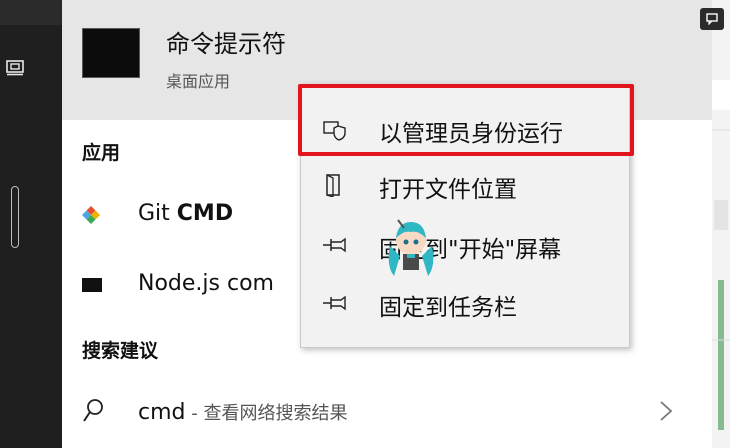 The width and height of the screenshot is (730, 448). What do you see at coordinates (448, 308) in the screenshot?
I see `menu-item-label: 固定到任务栏` at bounding box center [448, 308].